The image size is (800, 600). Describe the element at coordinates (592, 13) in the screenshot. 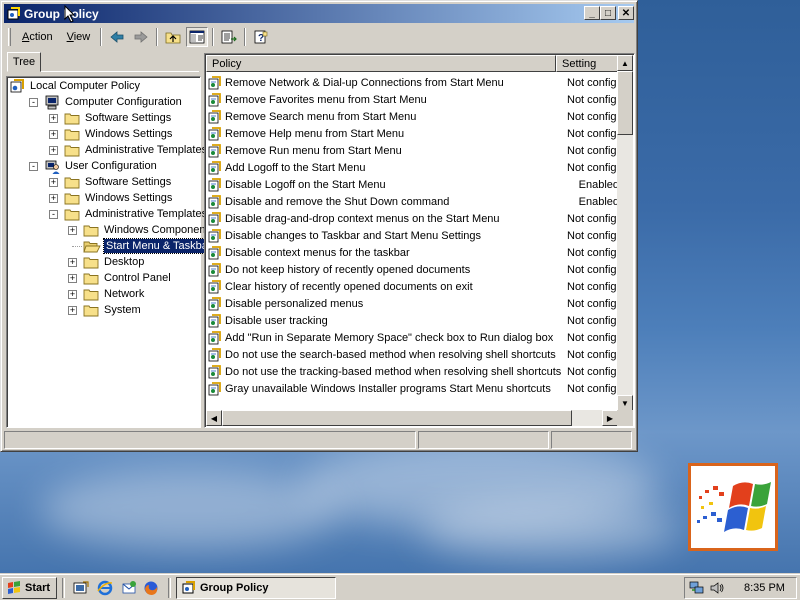

I see `minimize-button: _` at that location.